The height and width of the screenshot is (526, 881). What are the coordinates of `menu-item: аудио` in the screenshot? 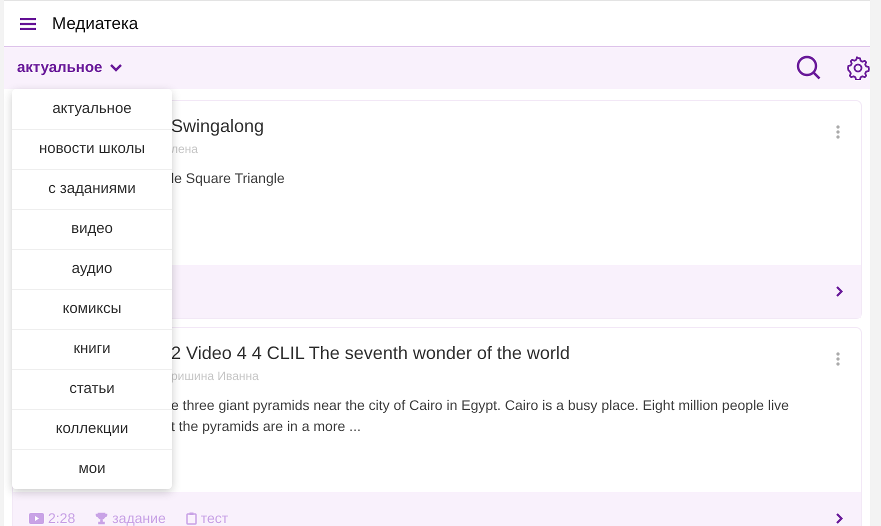 It's located at (92, 269).